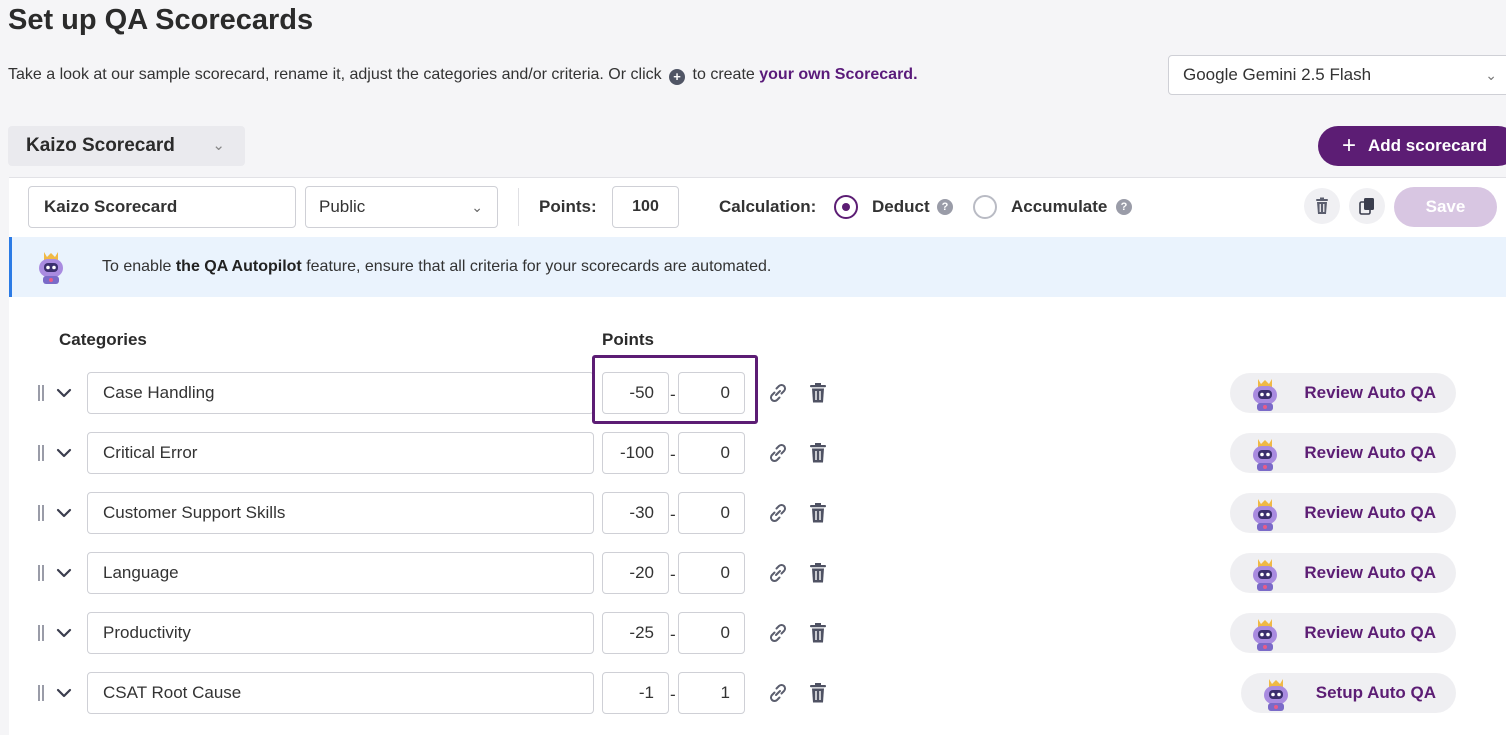  What do you see at coordinates (635, 513) in the screenshot?
I see `min-points-input: -30` at bounding box center [635, 513].